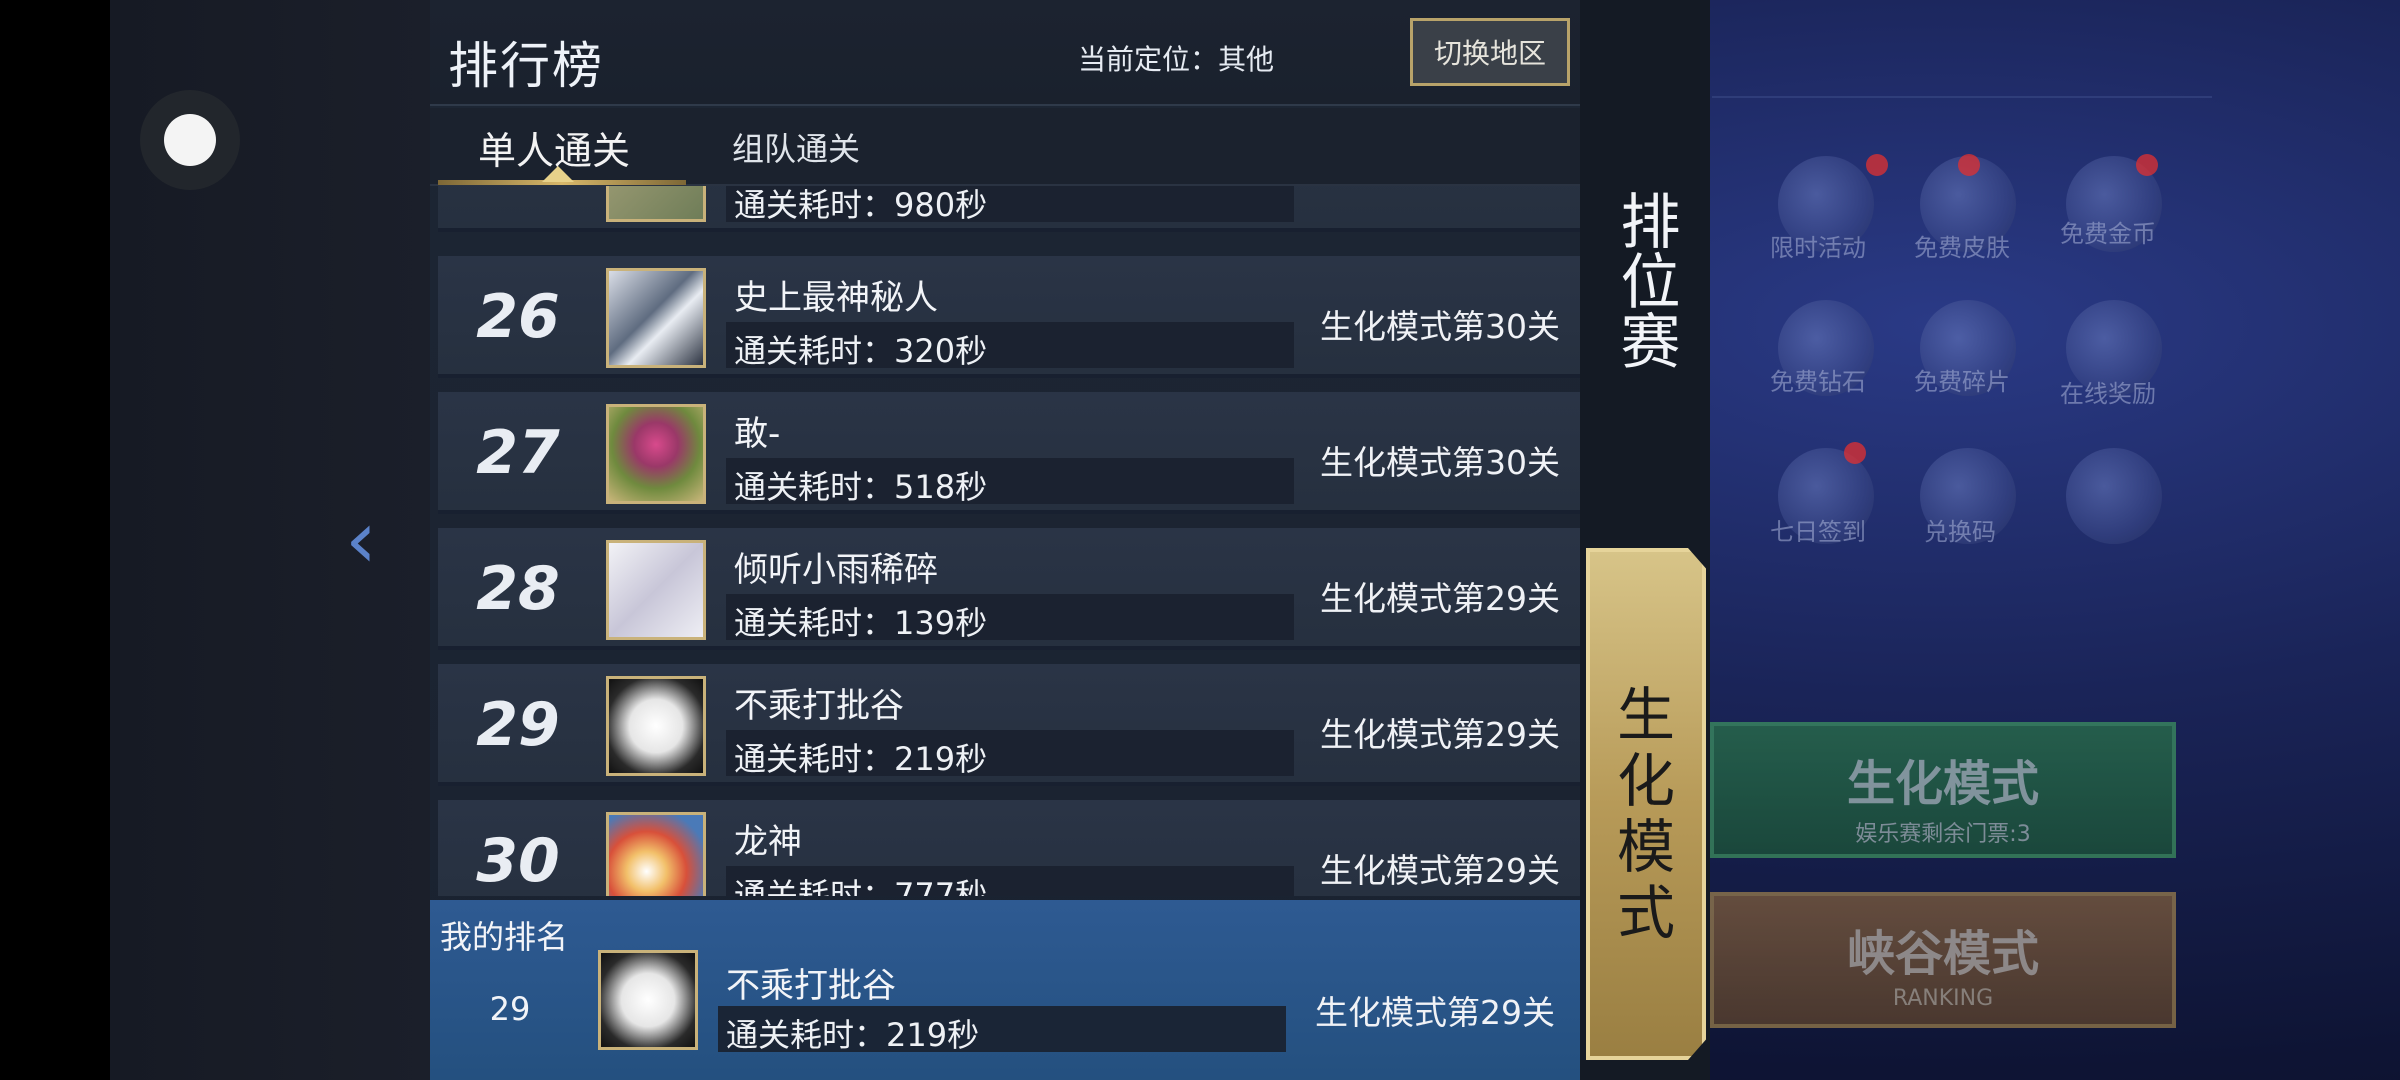 This screenshot has width=2400, height=1080. What do you see at coordinates (1942, 954) in the screenshot?
I see `valley-mode-title: 峡谷模式` at bounding box center [1942, 954].